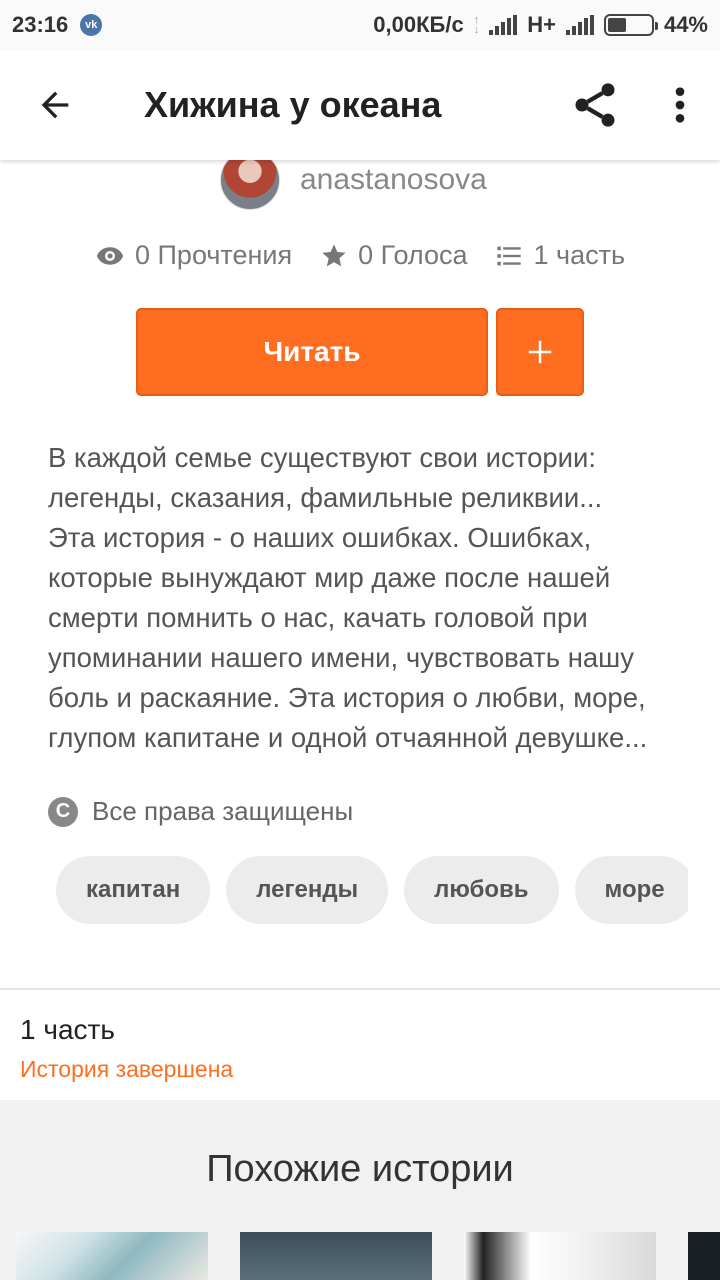 This screenshot has width=720, height=1280. I want to click on eye-icon, so click(110, 255).